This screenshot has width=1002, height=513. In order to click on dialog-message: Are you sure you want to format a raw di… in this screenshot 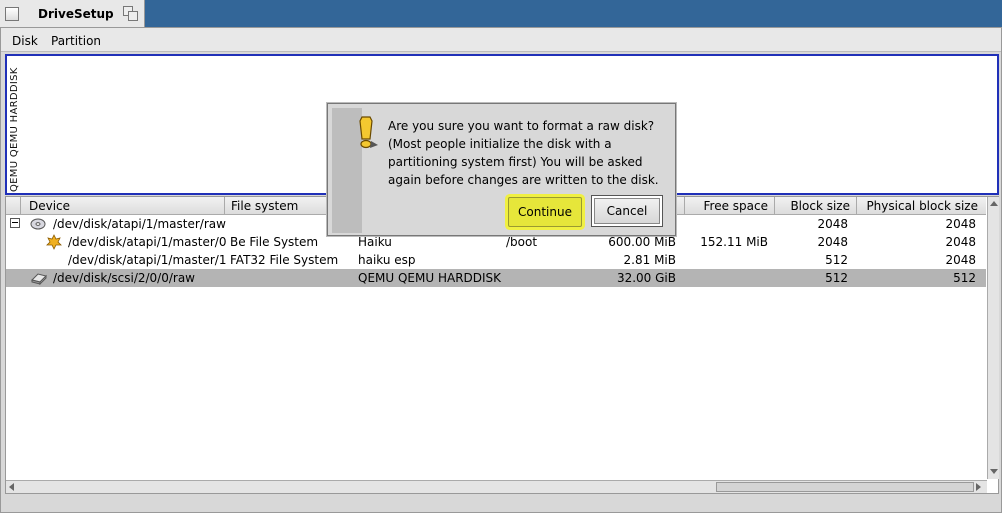, I will do `click(523, 153)`.